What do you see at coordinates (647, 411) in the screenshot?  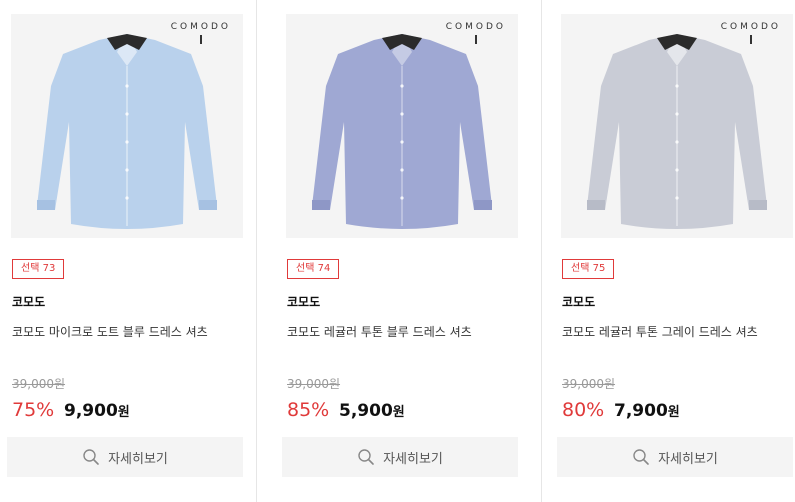 I see `sale-price: 7,900원` at bounding box center [647, 411].